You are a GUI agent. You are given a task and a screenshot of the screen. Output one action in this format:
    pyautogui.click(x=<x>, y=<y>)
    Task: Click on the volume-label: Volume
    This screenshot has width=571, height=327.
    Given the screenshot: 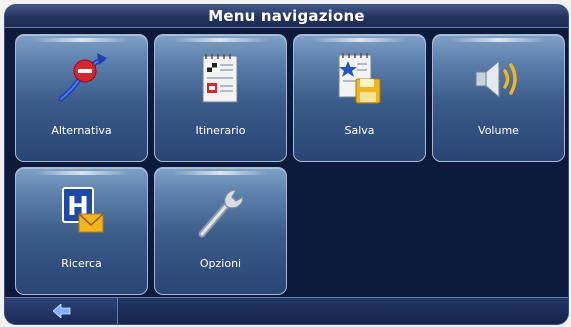 What is the action you would take?
    pyautogui.click(x=498, y=130)
    